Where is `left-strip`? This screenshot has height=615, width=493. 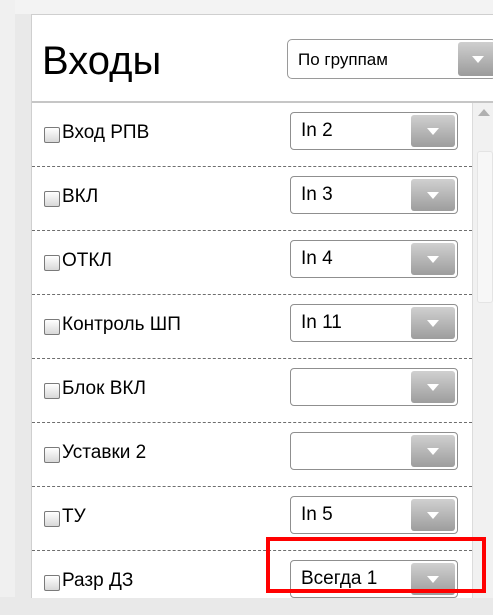 left-strip is located at coordinates (7, 298).